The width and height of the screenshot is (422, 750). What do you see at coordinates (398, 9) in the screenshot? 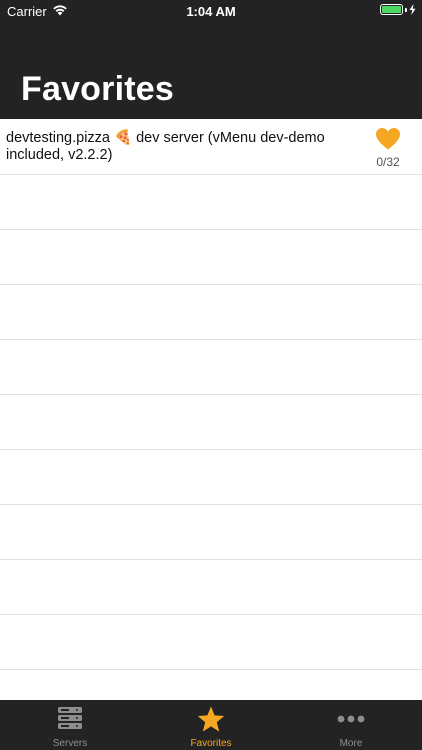
I see `battery-icon` at bounding box center [398, 9].